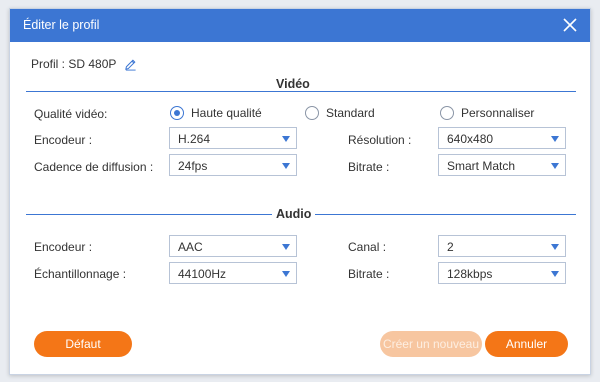 This screenshot has width=600, height=382. What do you see at coordinates (470, 274) in the screenshot?
I see `audio-bitrate-value: 128kbps` at bounding box center [470, 274].